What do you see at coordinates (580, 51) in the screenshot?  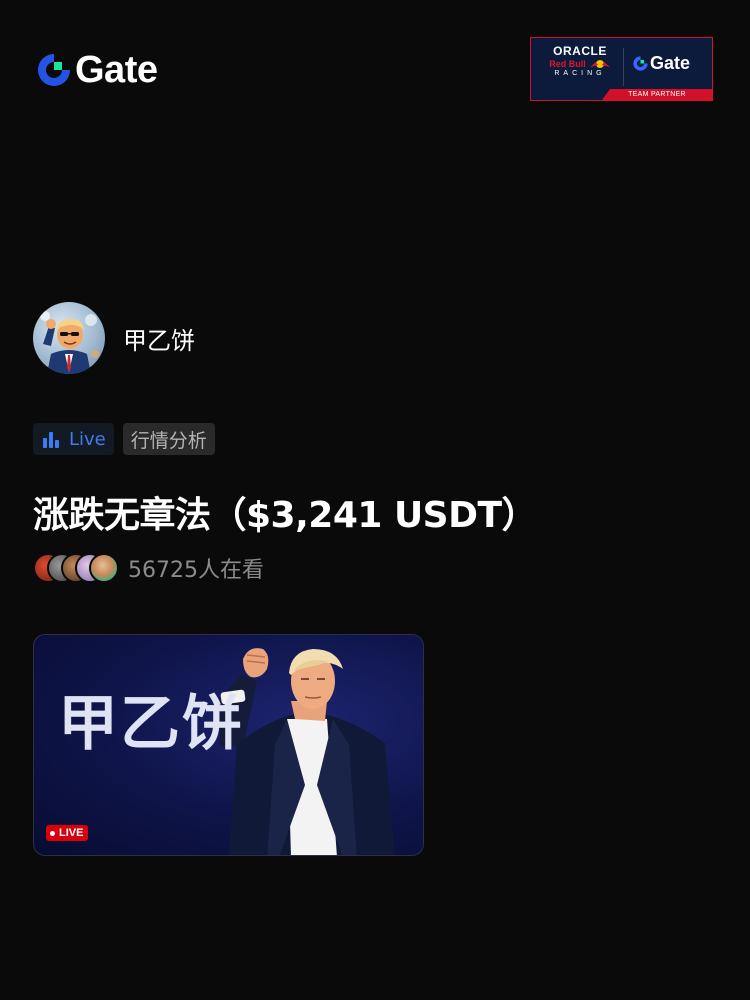 I see `partner-oracle-text: ORACLE` at bounding box center [580, 51].